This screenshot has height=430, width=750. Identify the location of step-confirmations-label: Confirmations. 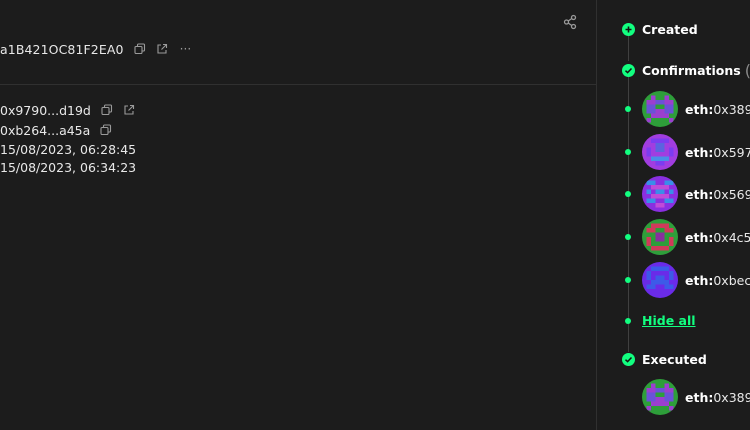
(691, 70).